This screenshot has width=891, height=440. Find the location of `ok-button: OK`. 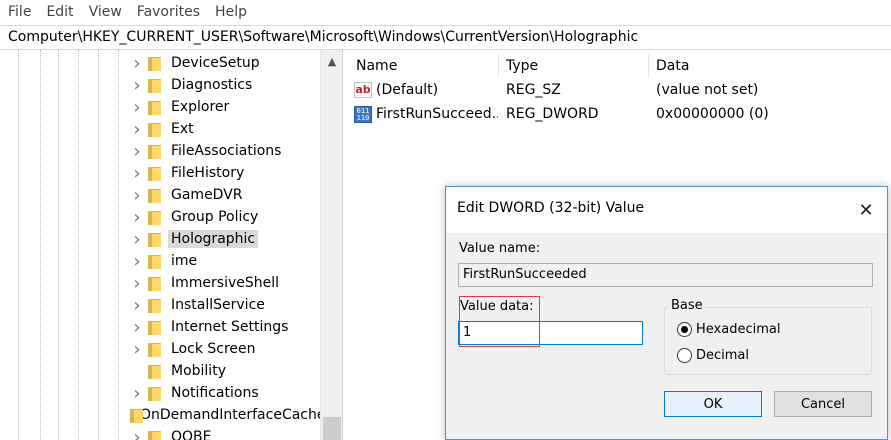

ok-button: OK is located at coordinates (713, 404).